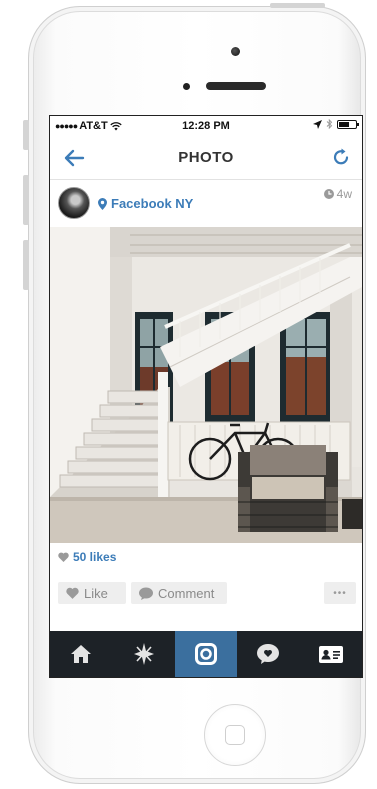 The image size is (377, 789). I want to click on post-timestamp: 4w, so click(337, 194).